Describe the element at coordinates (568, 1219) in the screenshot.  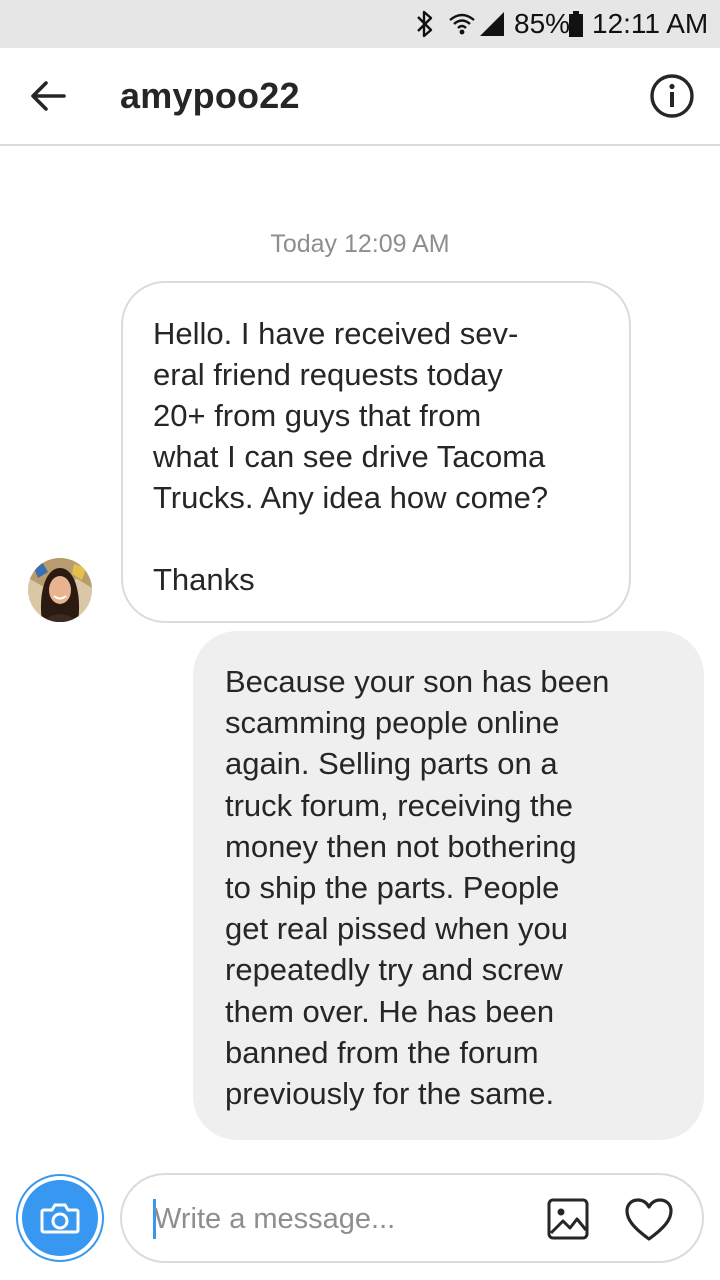
I see `gallery-icon` at that location.